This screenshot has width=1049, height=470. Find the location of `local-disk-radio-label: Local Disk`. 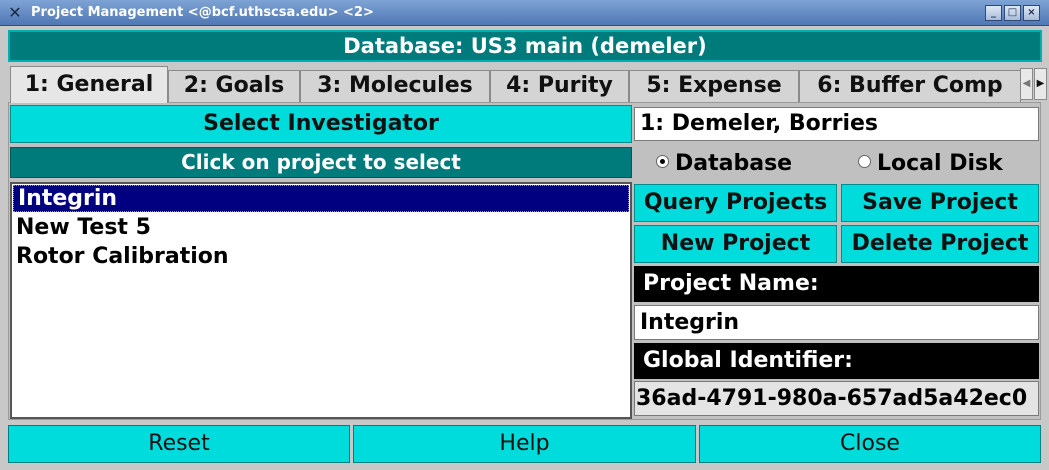

local-disk-radio-label: Local Disk is located at coordinates (940, 163).